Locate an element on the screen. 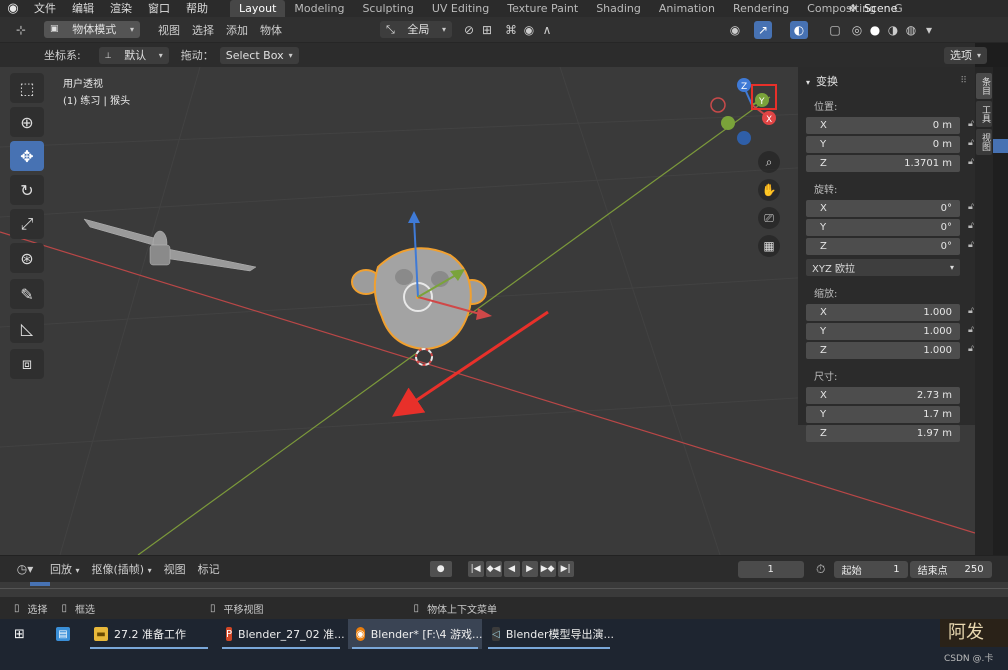 The width and height of the screenshot is (1008, 670). menu-window: 窗口 is located at coordinates (159, 8).